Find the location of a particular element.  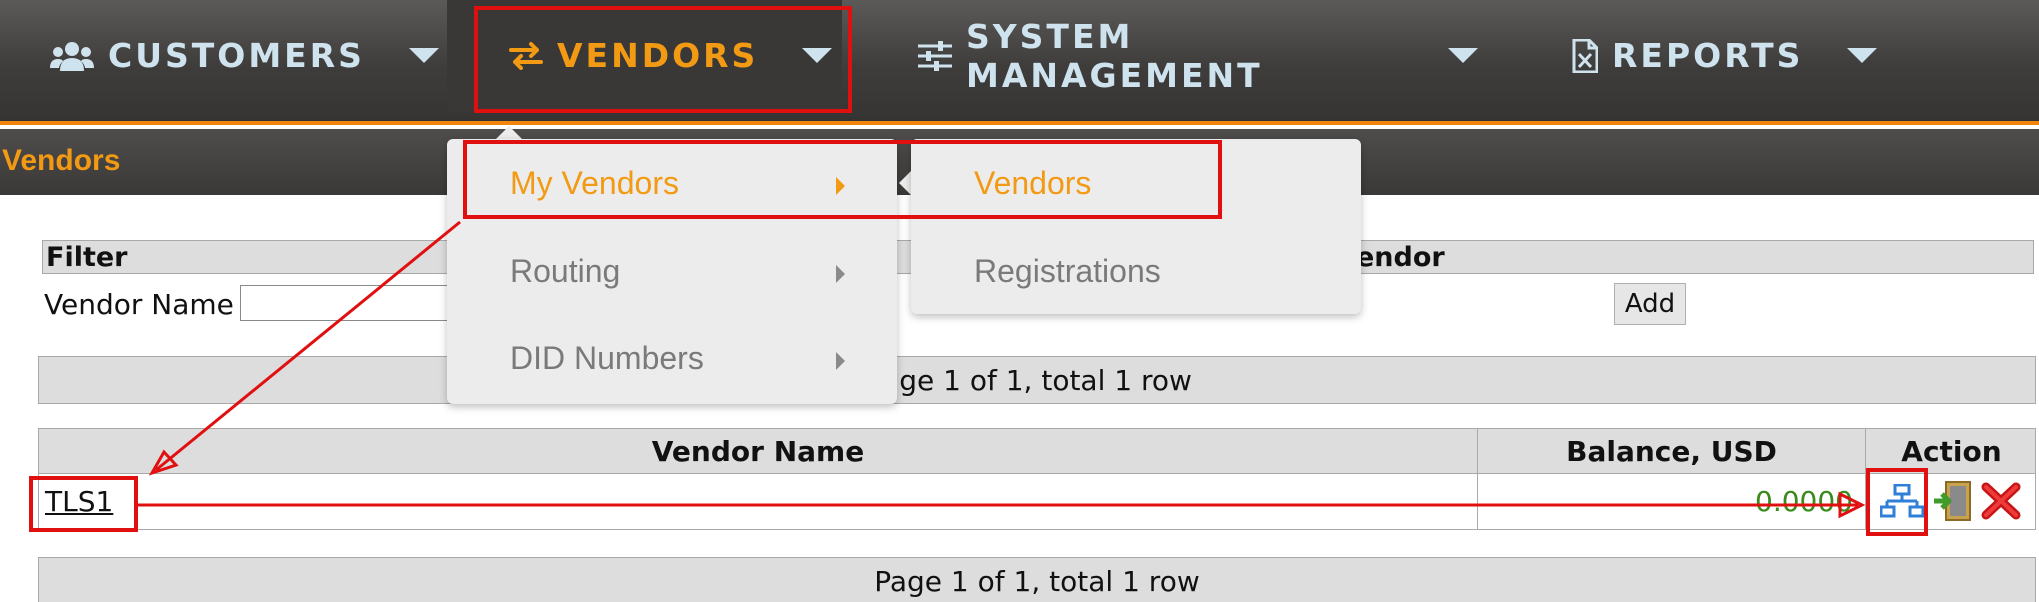

nav-system-management: SYSTEM MANAGEMENT is located at coordinates (1198, 55).